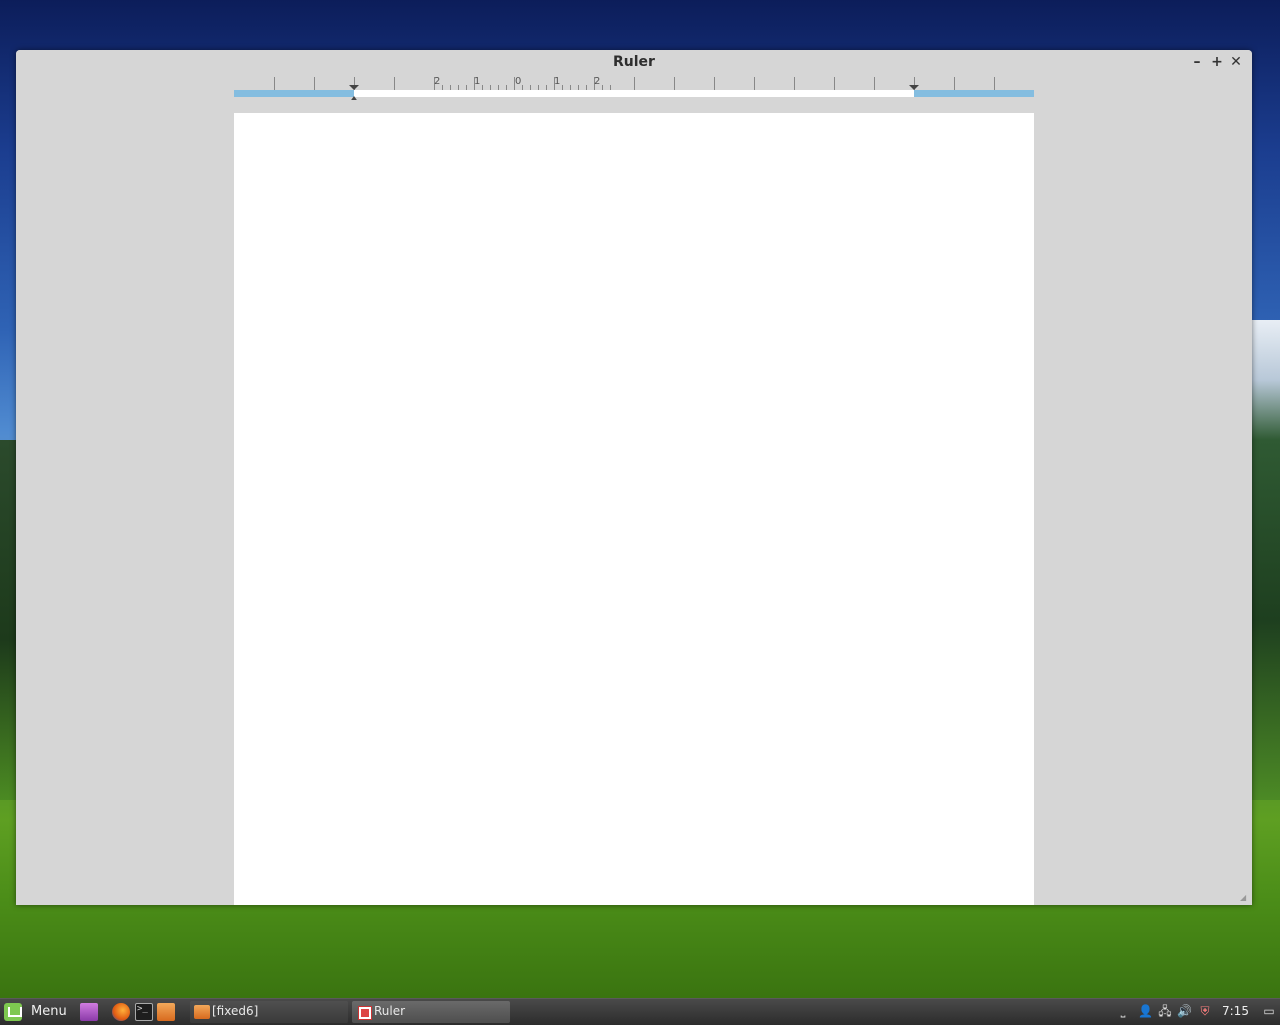 This screenshot has width=1280, height=1025. Describe the element at coordinates (431, 1012) in the screenshot. I see `task-ruler: Ruler` at that location.